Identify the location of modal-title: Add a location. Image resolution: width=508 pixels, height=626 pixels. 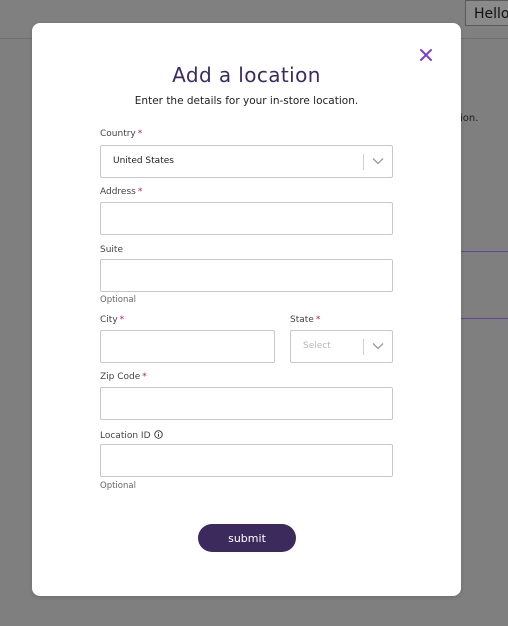
(246, 75).